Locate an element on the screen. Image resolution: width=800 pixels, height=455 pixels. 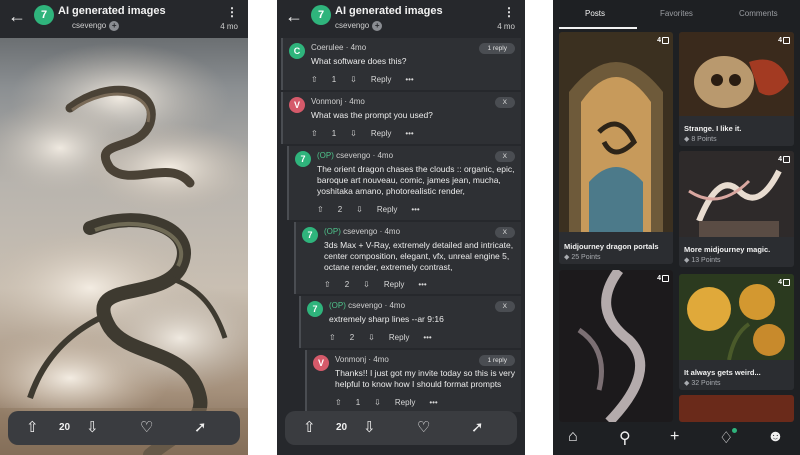
active-tab-indicator is located at coordinates (598, 28).